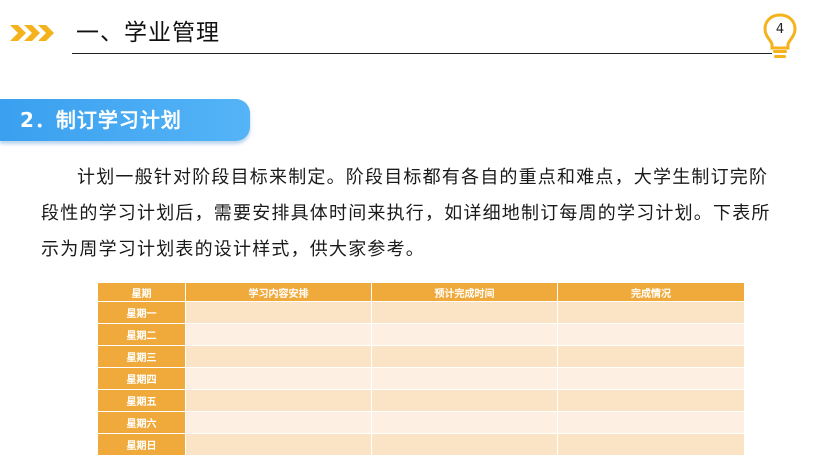 Image resolution: width=828 pixels, height=466 pixels. What do you see at coordinates (141, 422) in the screenshot?
I see `day-label: 星期六` at bounding box center [141, 422].